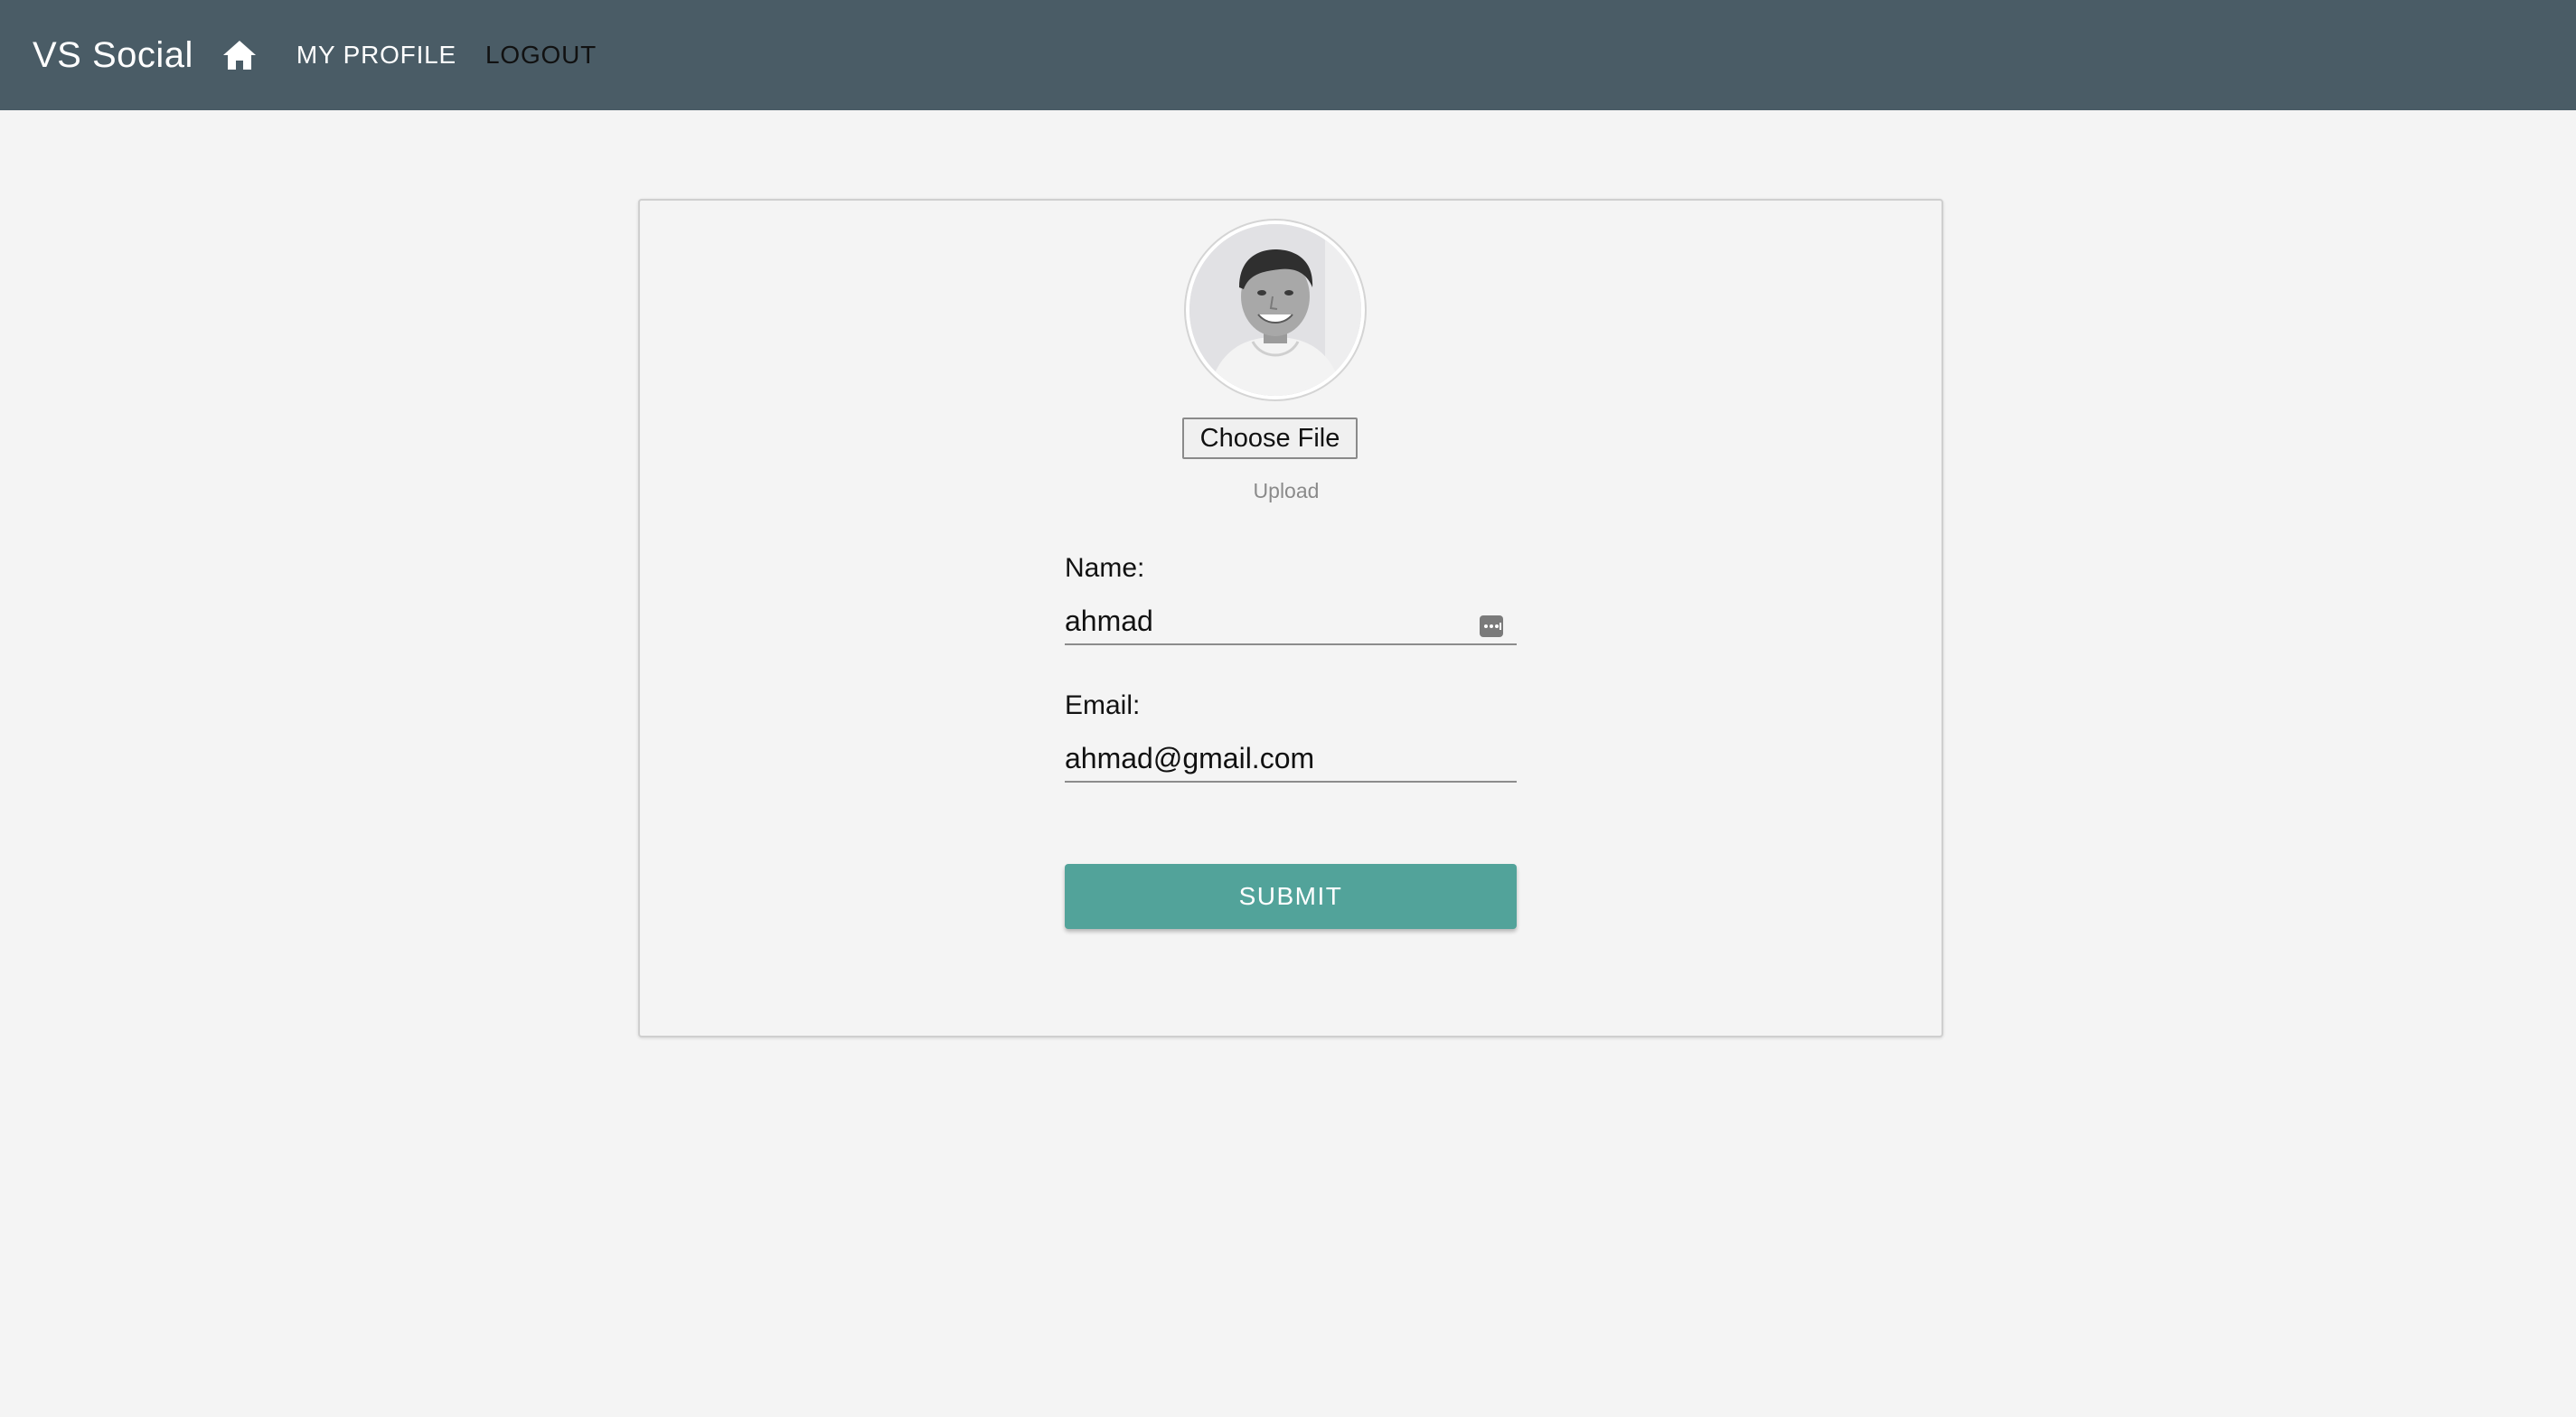  Describe the element at coordinates (376, 56) in the screenshot. I see `nav-my-profile-link: MY PROFILE` at that location.